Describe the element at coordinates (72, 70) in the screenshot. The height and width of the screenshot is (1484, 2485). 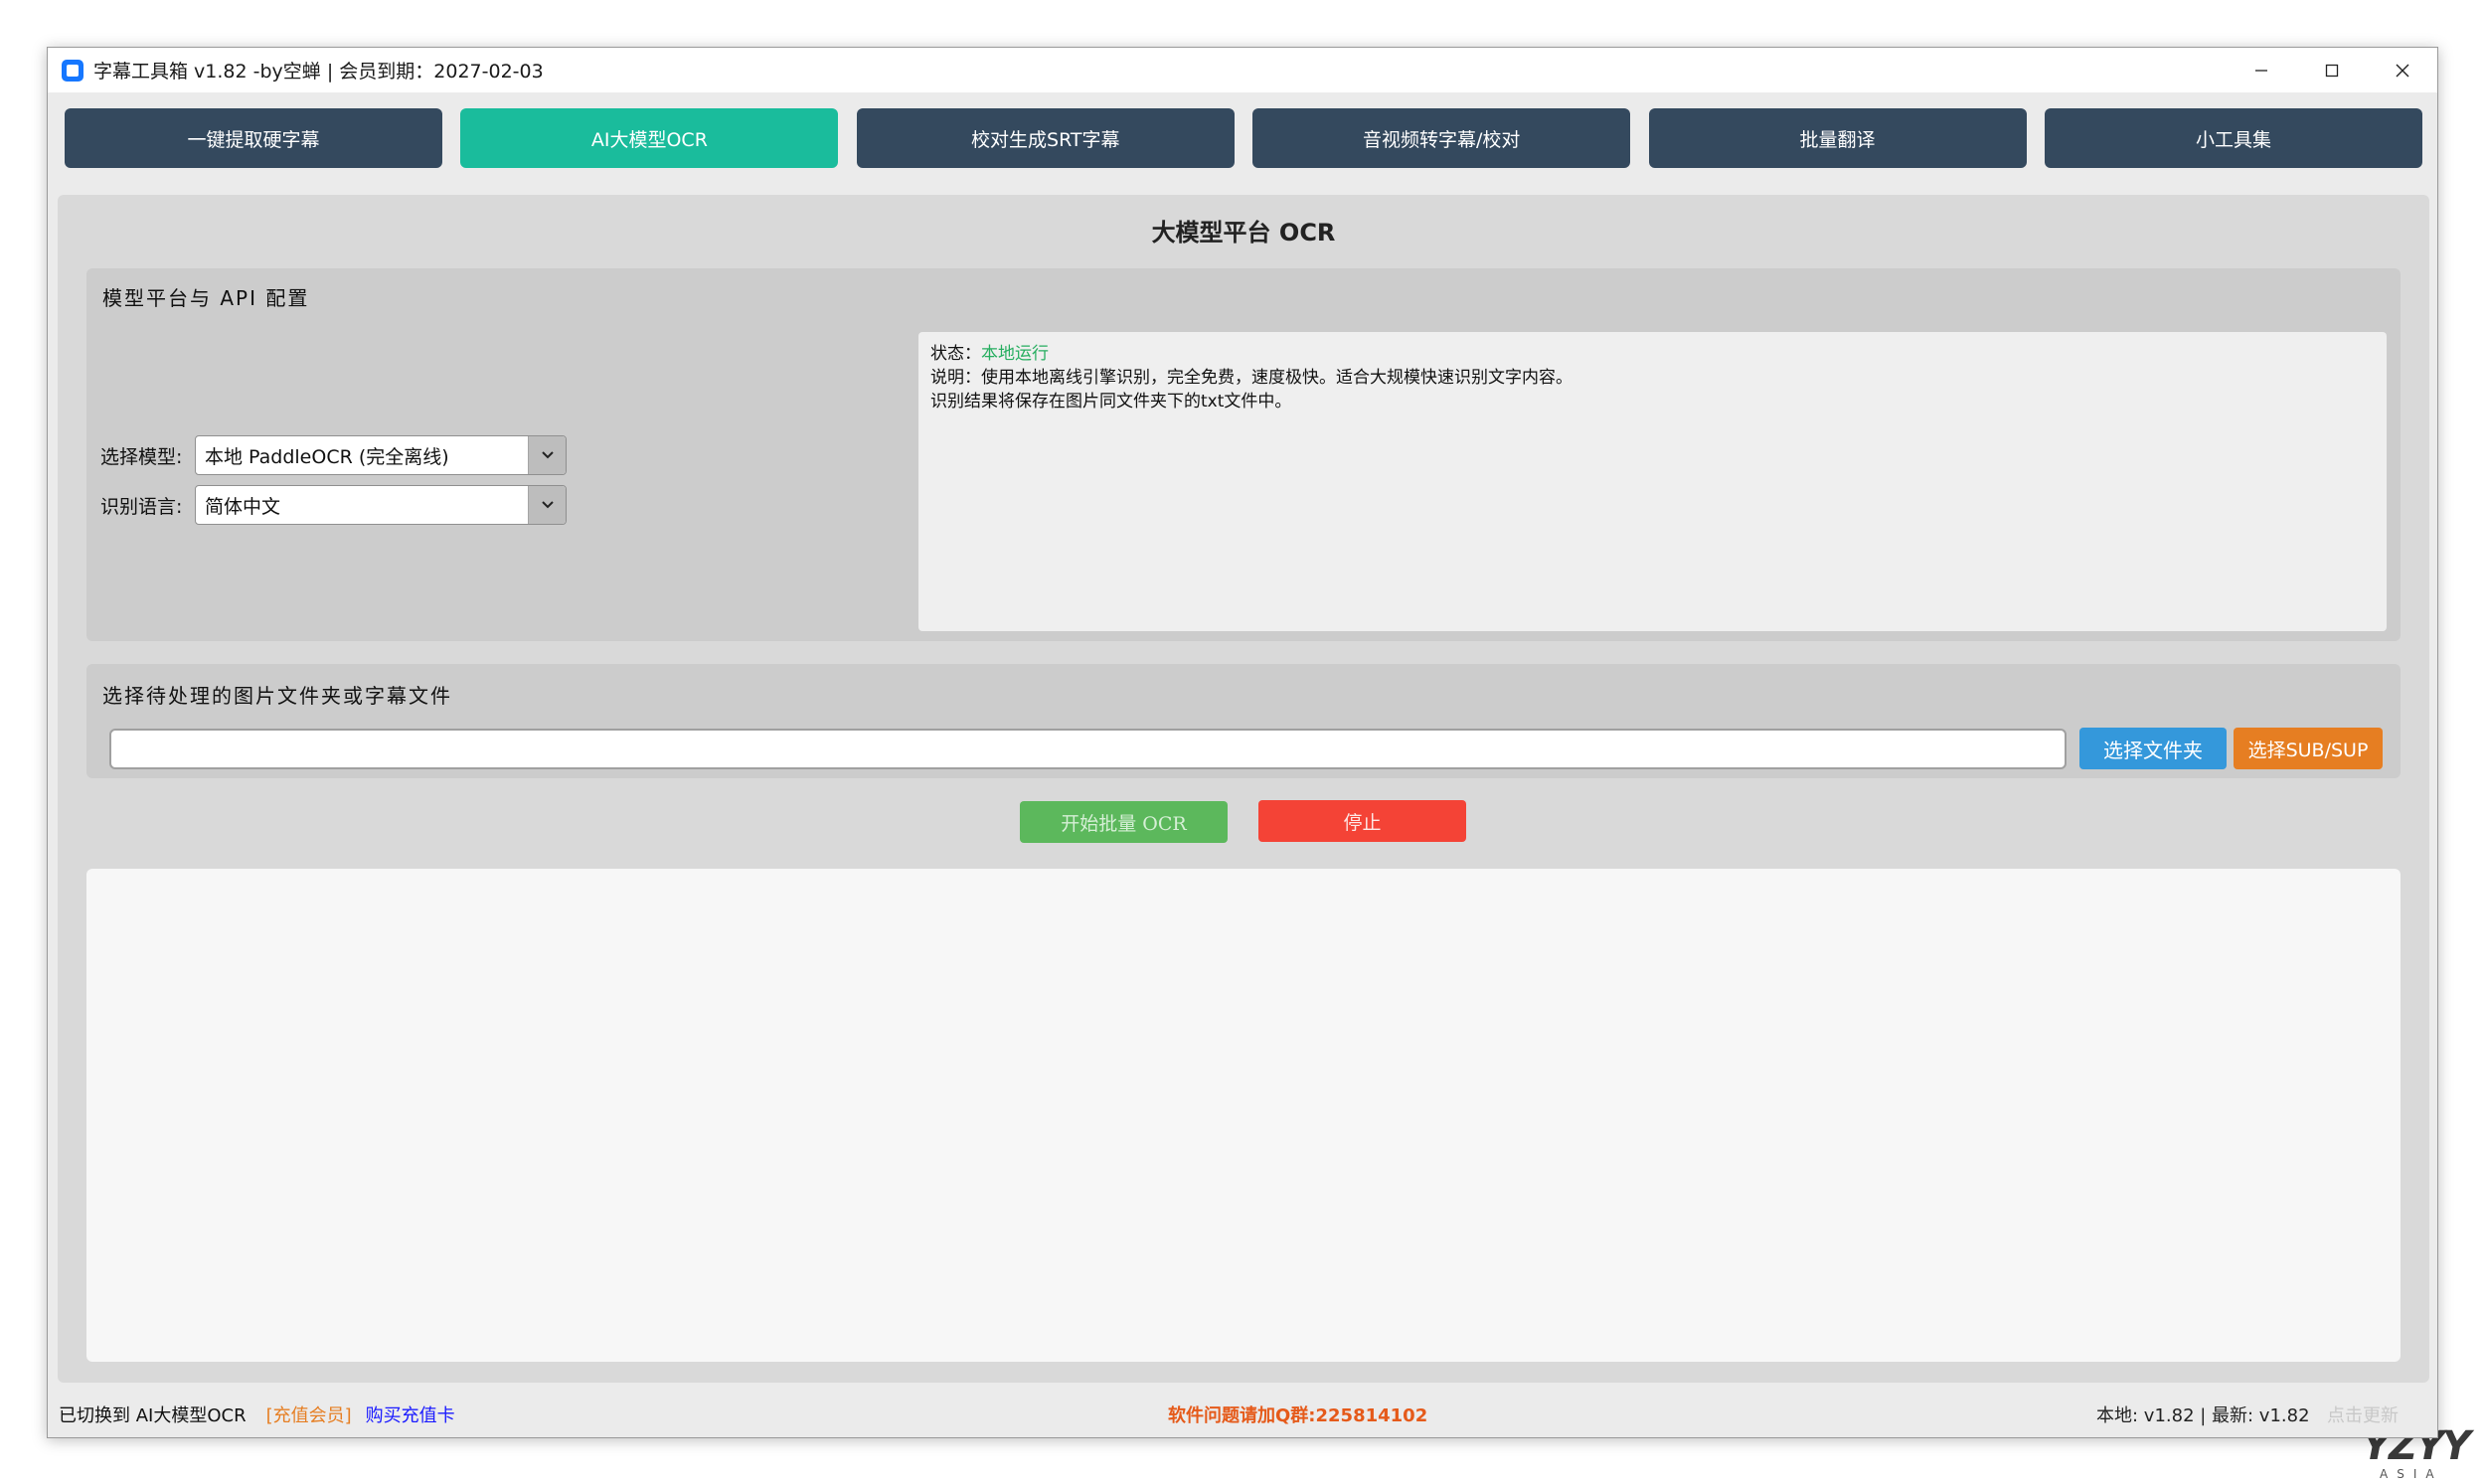
I see `app-icon` at that location.